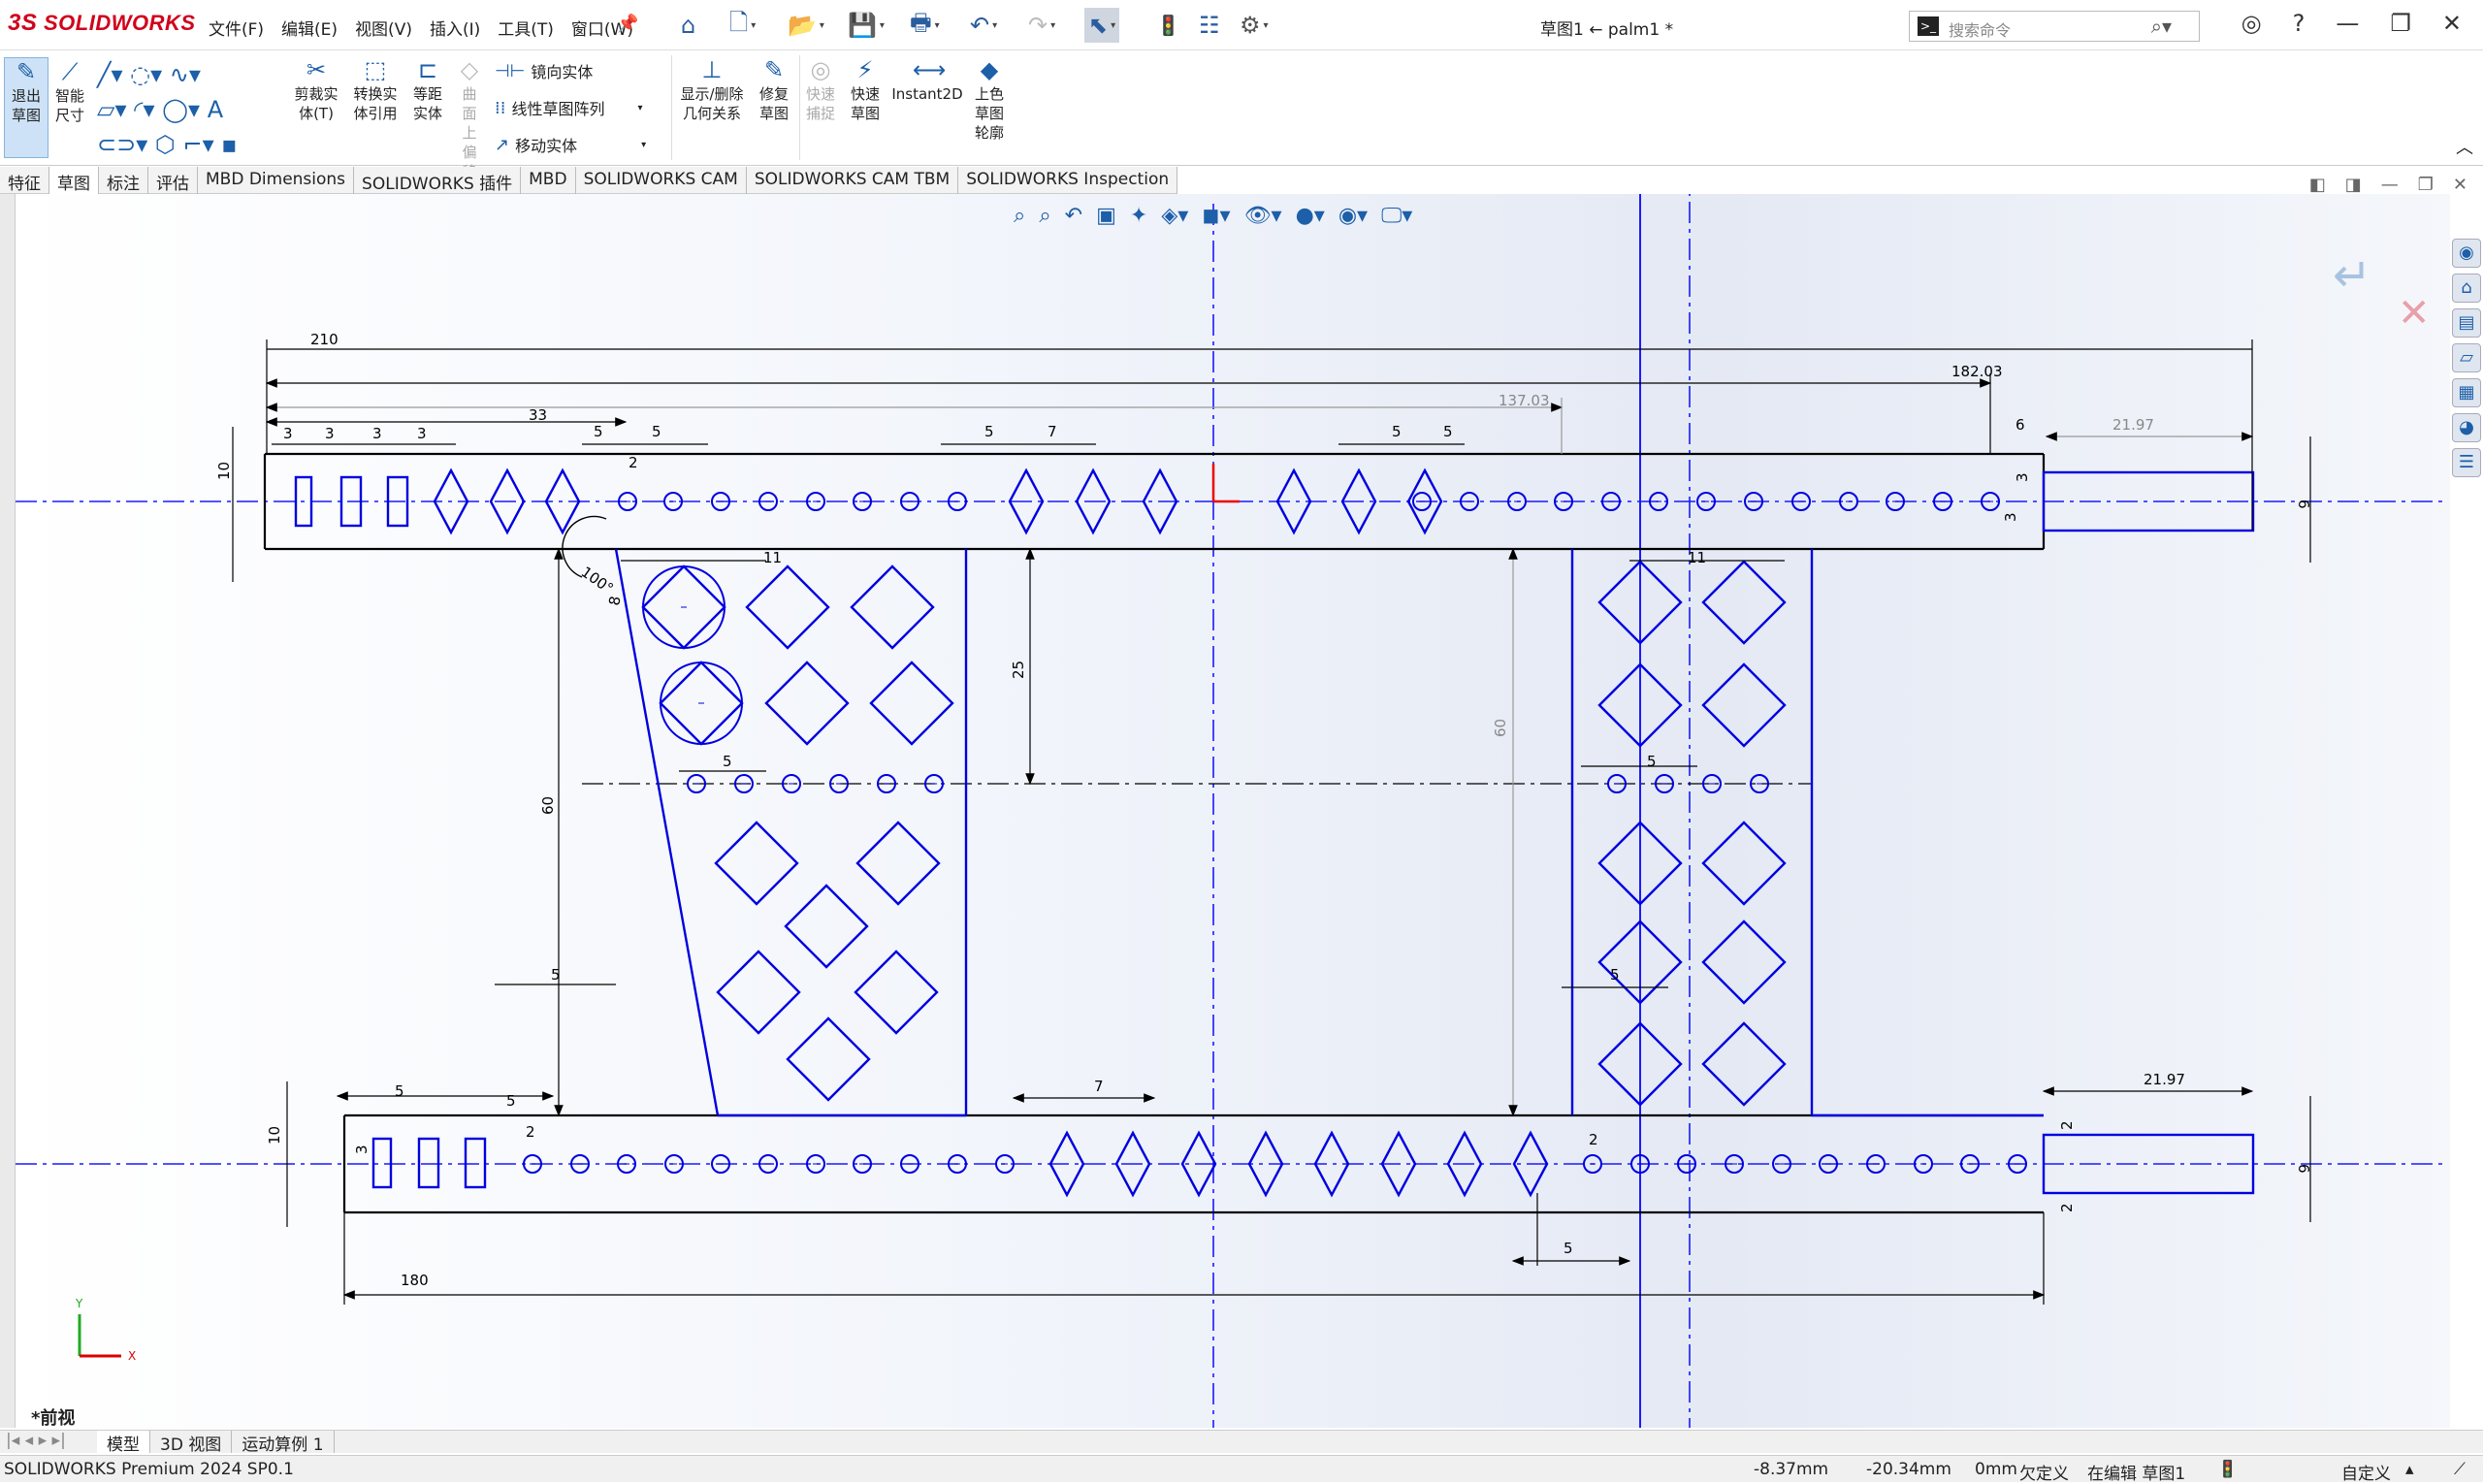 The height and width of the screenshot is (1484, 2483). What do you see at coordinates (1074, 216) in the screenshot?
I see `previous-view-icon: ↶` at bounding box center [1074, 216].